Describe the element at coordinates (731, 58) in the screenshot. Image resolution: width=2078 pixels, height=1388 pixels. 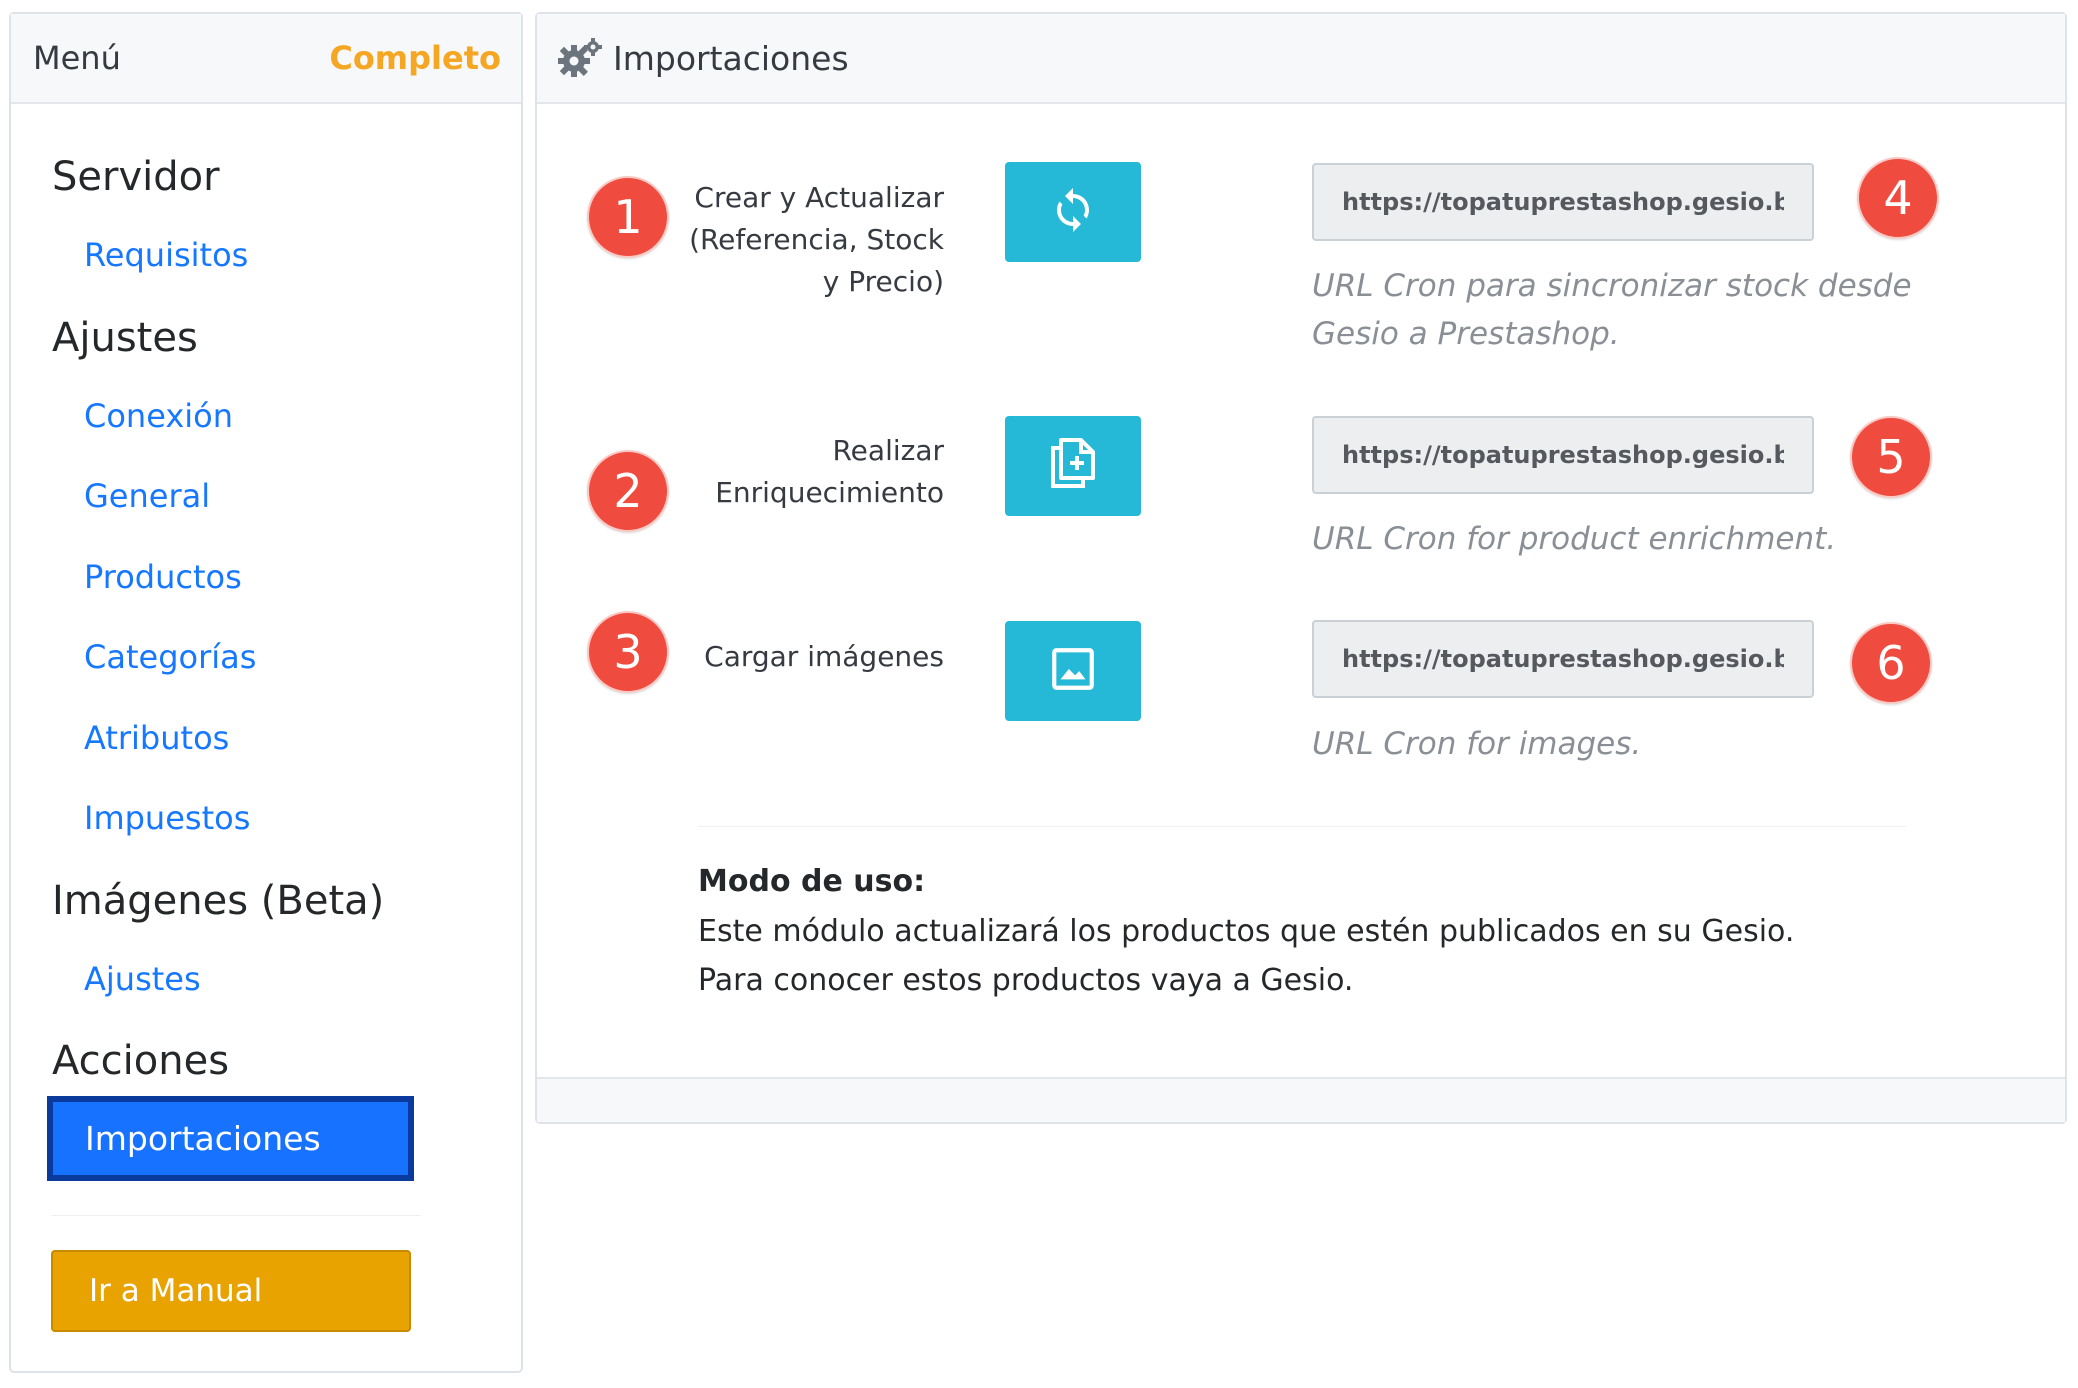
I see `panel-title: Importaciones` at that location.